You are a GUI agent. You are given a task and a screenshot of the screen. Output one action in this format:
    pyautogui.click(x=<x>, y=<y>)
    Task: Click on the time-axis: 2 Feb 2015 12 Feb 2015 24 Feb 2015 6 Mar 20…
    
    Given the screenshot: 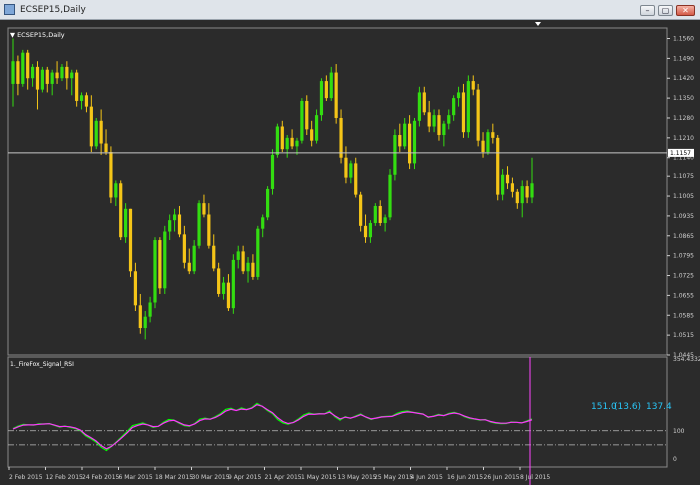 What is the action you would take?
    pyautogui.click(x=279, y=474)
    